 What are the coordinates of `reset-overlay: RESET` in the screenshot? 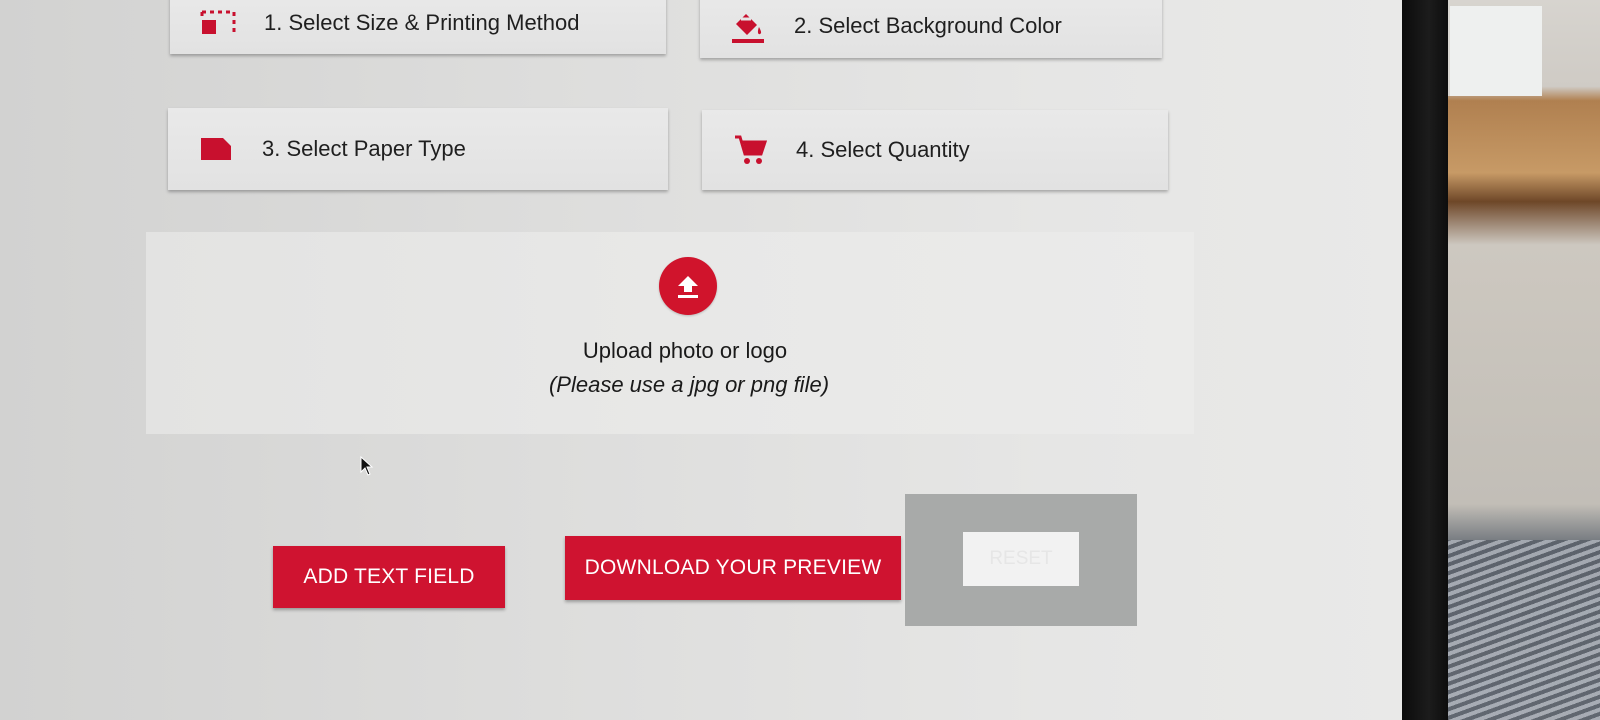 It's located at (1021, 560).